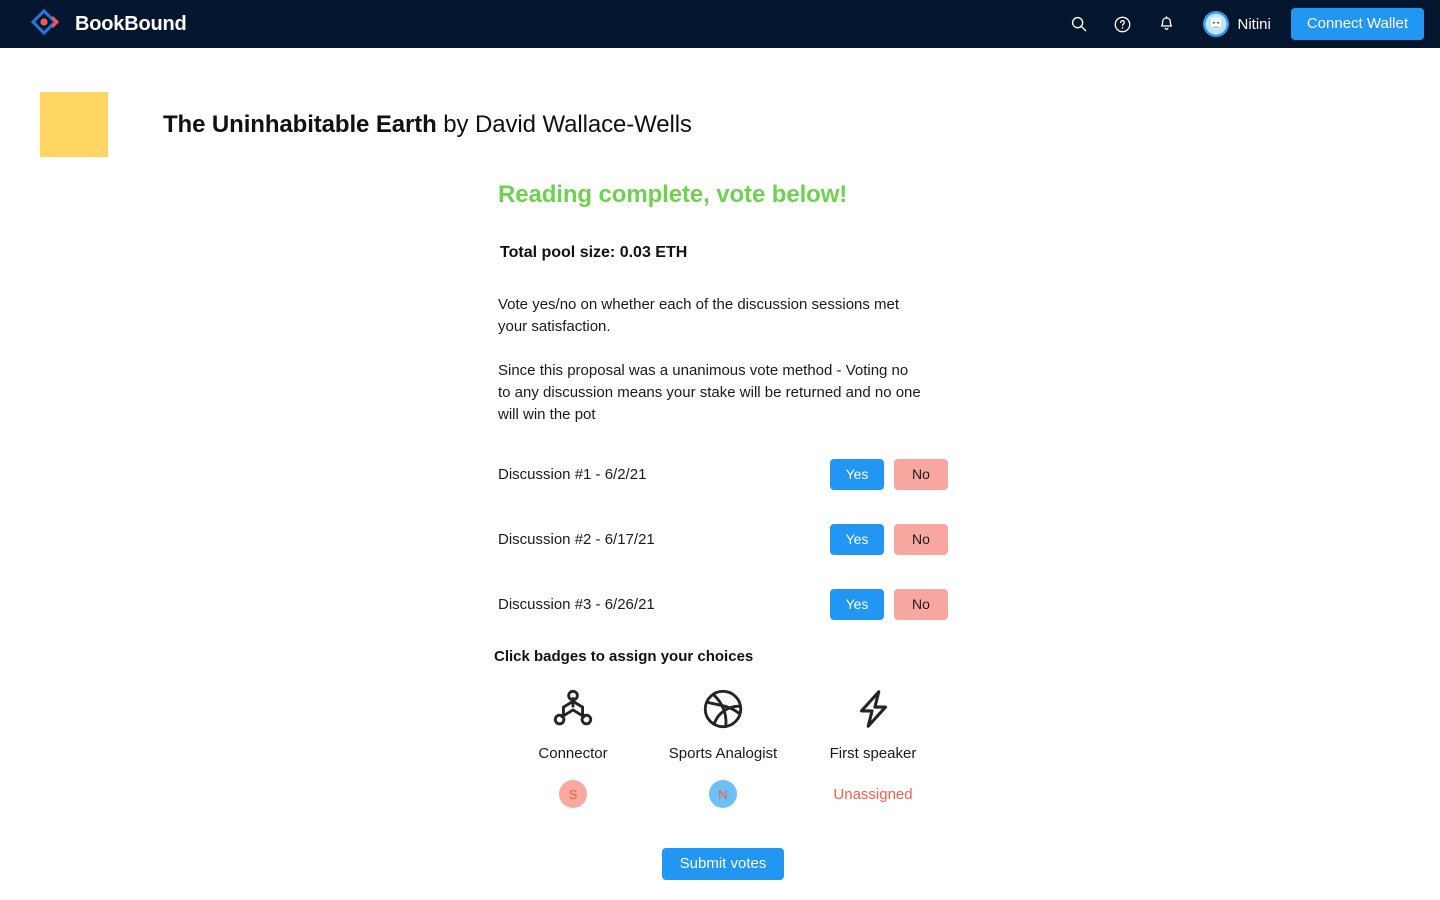  What do you see at coordinates (857, 475) in the screenshot?
I see `discussion-1-yes-button: Yes` at bounding box center [857, 475].